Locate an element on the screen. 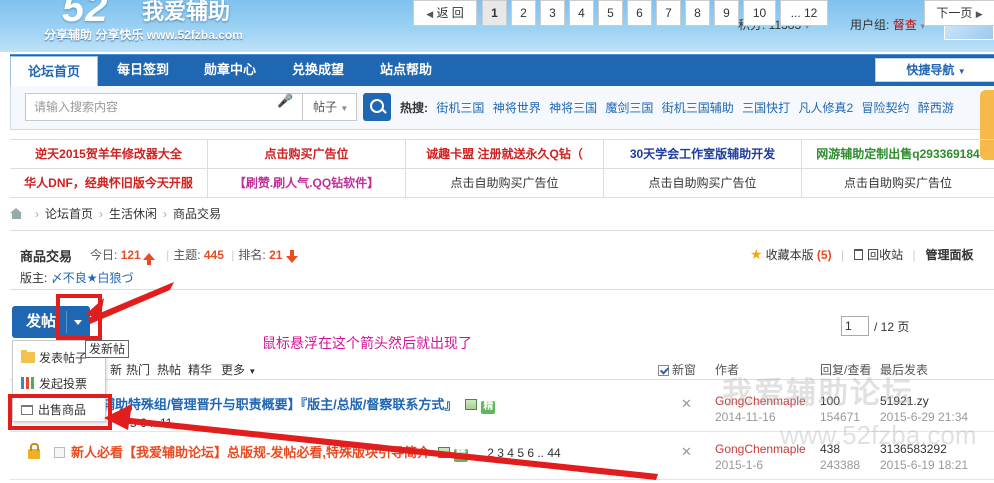 The image size is (994, 483). lock-icon is located at coordinates (34, 451).